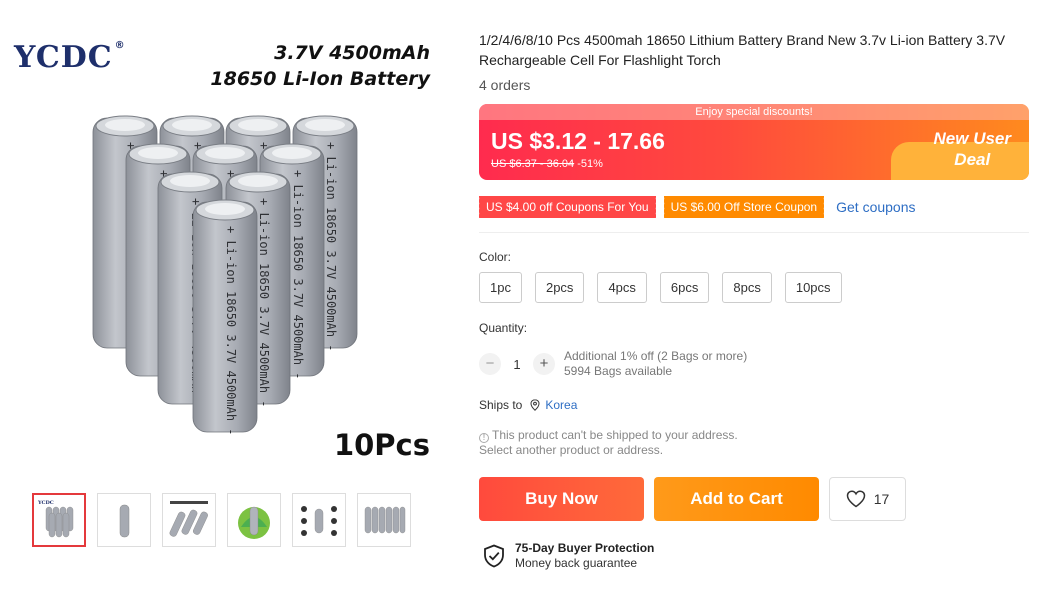  What do you see at coordinates (561, 405) in the screenshot?
I see `ships-to-country: Korea` at bounding box center [561, 405].